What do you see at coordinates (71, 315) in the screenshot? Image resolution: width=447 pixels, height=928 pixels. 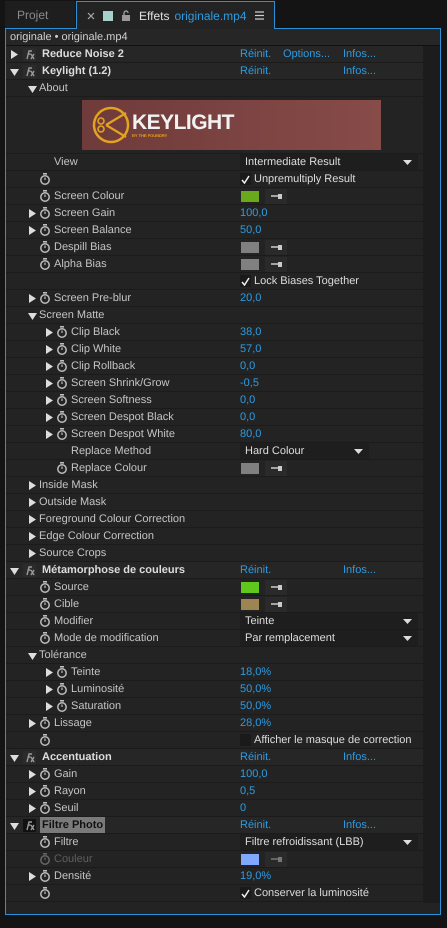 I see `group-label: Screen Matte` at bounding box center [71, 315].